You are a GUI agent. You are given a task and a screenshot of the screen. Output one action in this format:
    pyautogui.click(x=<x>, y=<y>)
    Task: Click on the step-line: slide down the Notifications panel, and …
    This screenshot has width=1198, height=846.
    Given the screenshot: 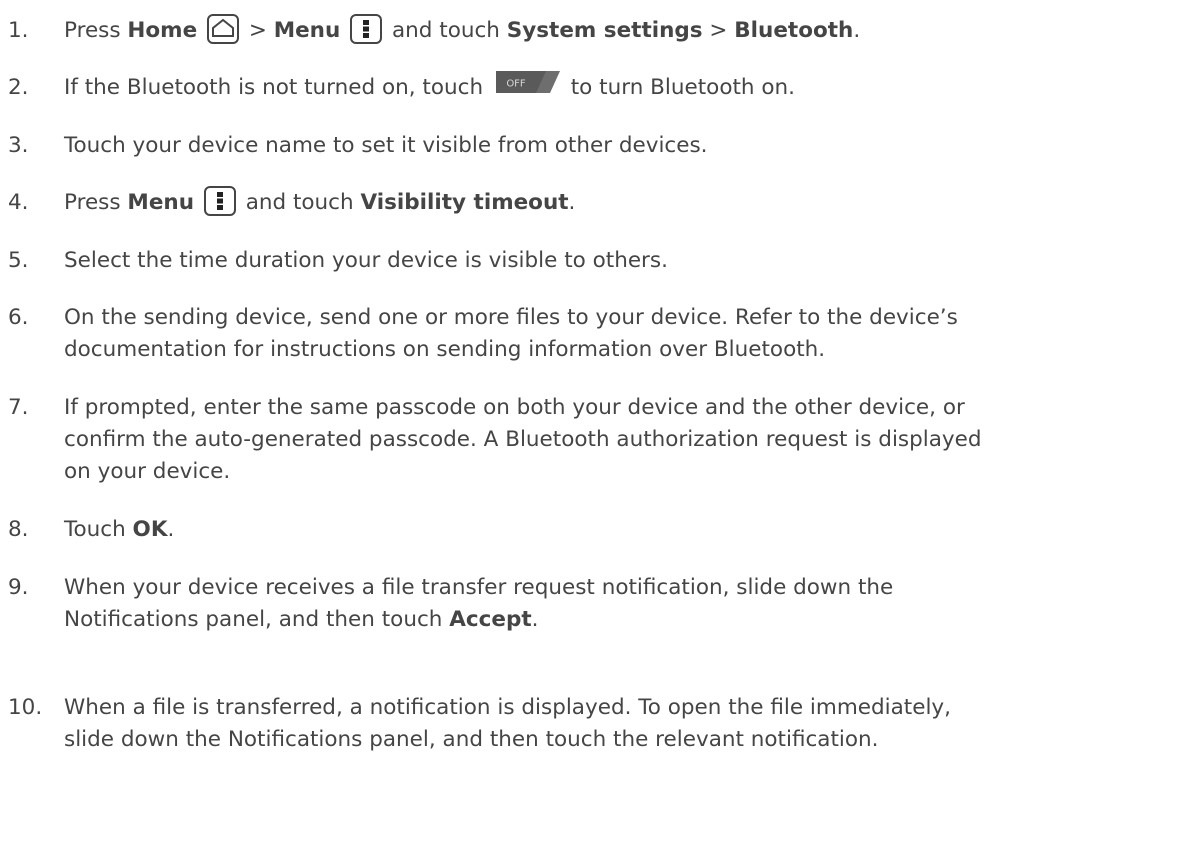 What is the action you would take?
    pyautogui.click(x=628, y=740)
    